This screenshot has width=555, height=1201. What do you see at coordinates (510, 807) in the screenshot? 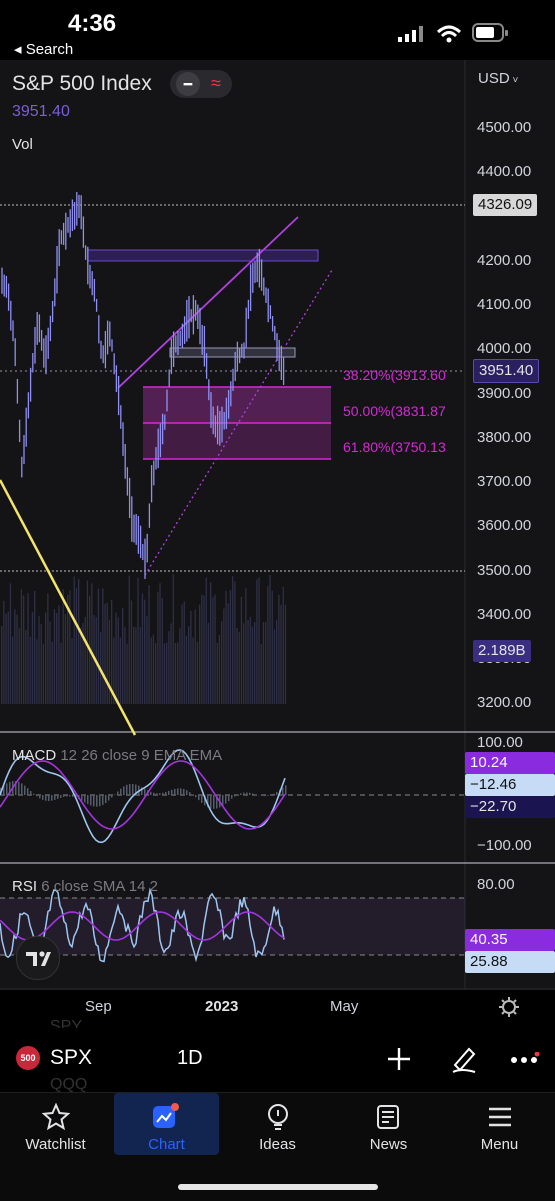
I see `macd-hist-tag: −22.70` at bounding box center [510, 807].